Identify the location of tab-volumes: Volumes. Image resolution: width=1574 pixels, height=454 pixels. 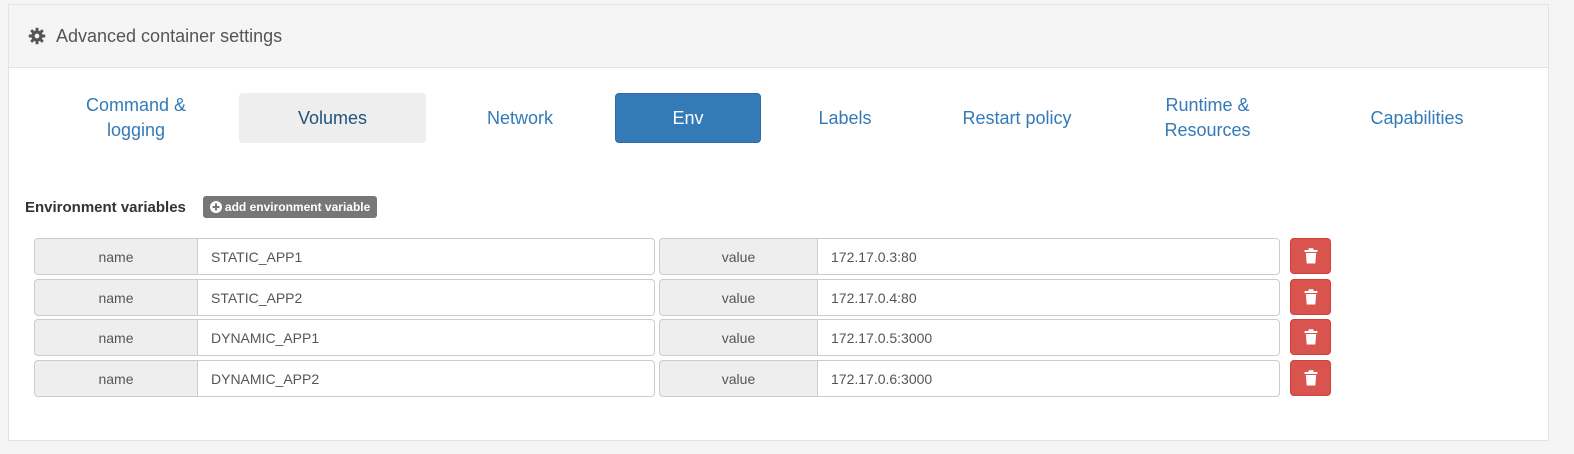
(332, 118).